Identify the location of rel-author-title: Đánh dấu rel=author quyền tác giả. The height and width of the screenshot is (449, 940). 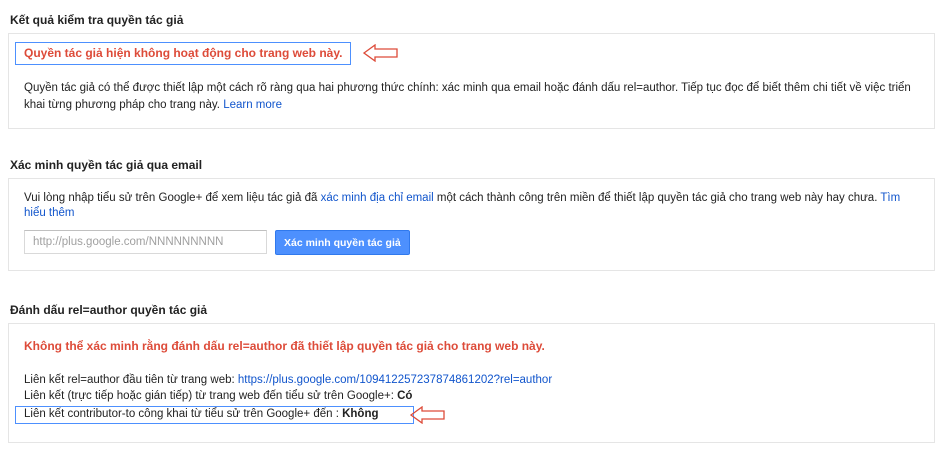
(109, 310).